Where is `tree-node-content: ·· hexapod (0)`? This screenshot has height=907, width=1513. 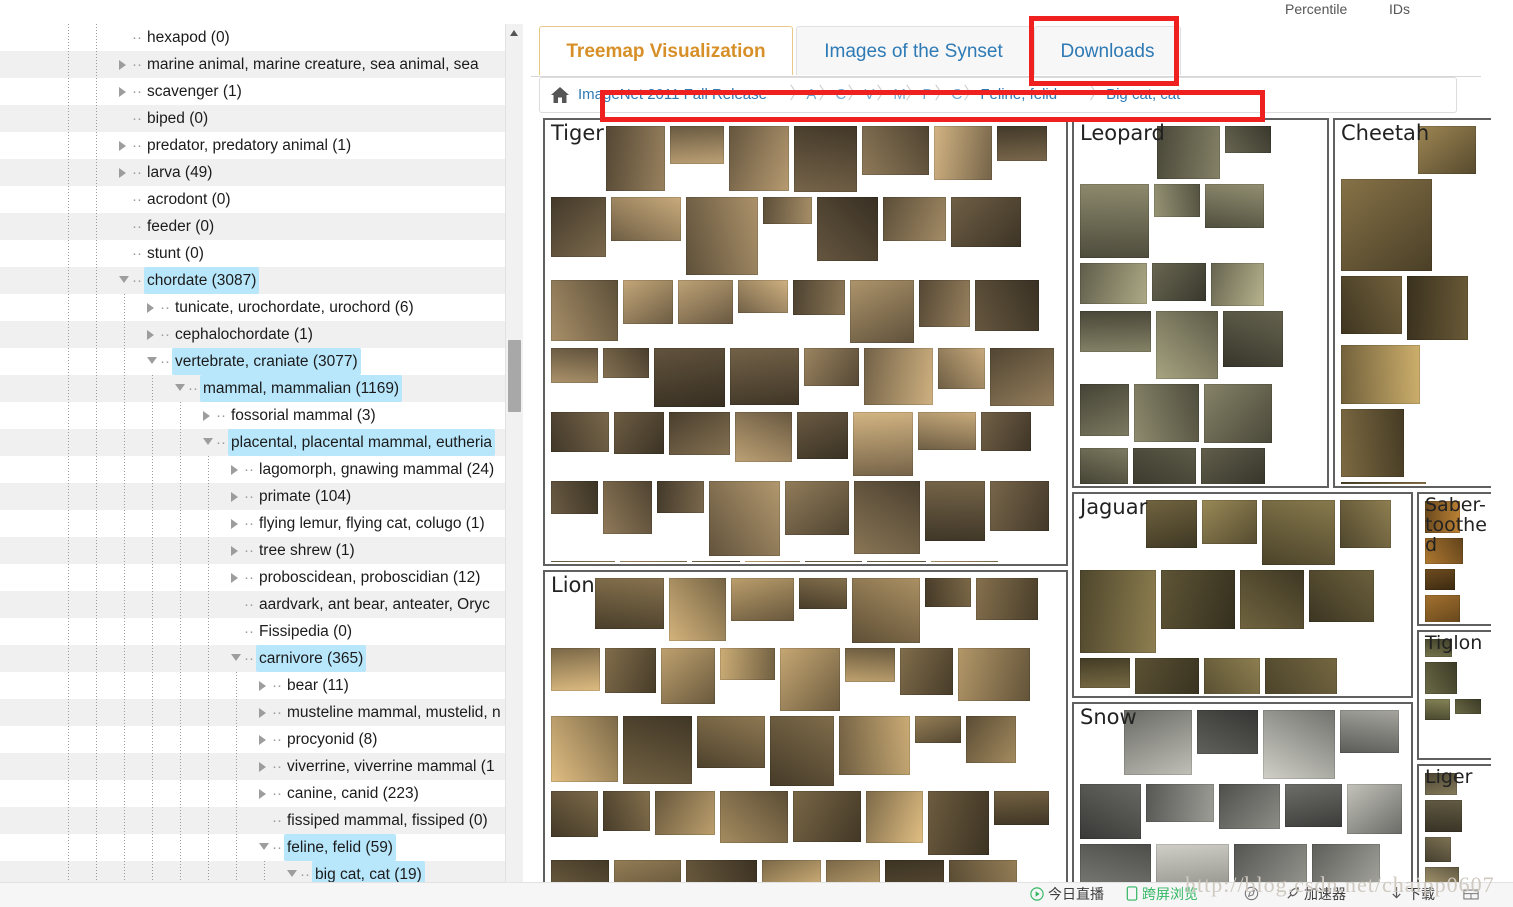 tree-node-content: ·· hexapod (0) is located at coordinates (175, 37).